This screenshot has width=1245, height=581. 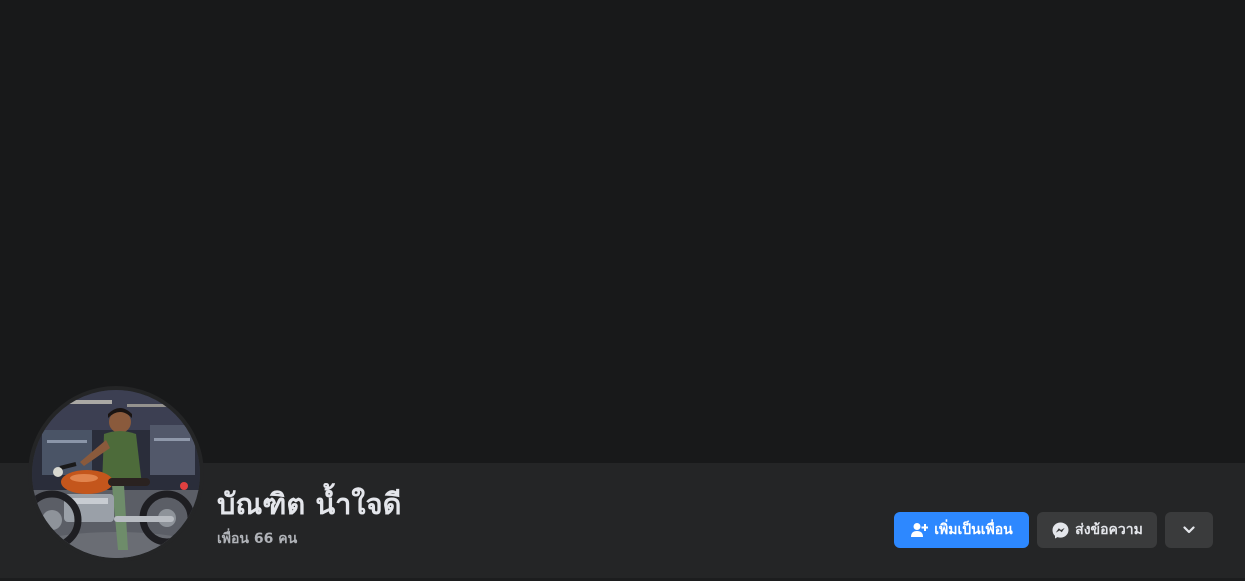 I want to click on avatar-photo, so click(x=116, y=474).